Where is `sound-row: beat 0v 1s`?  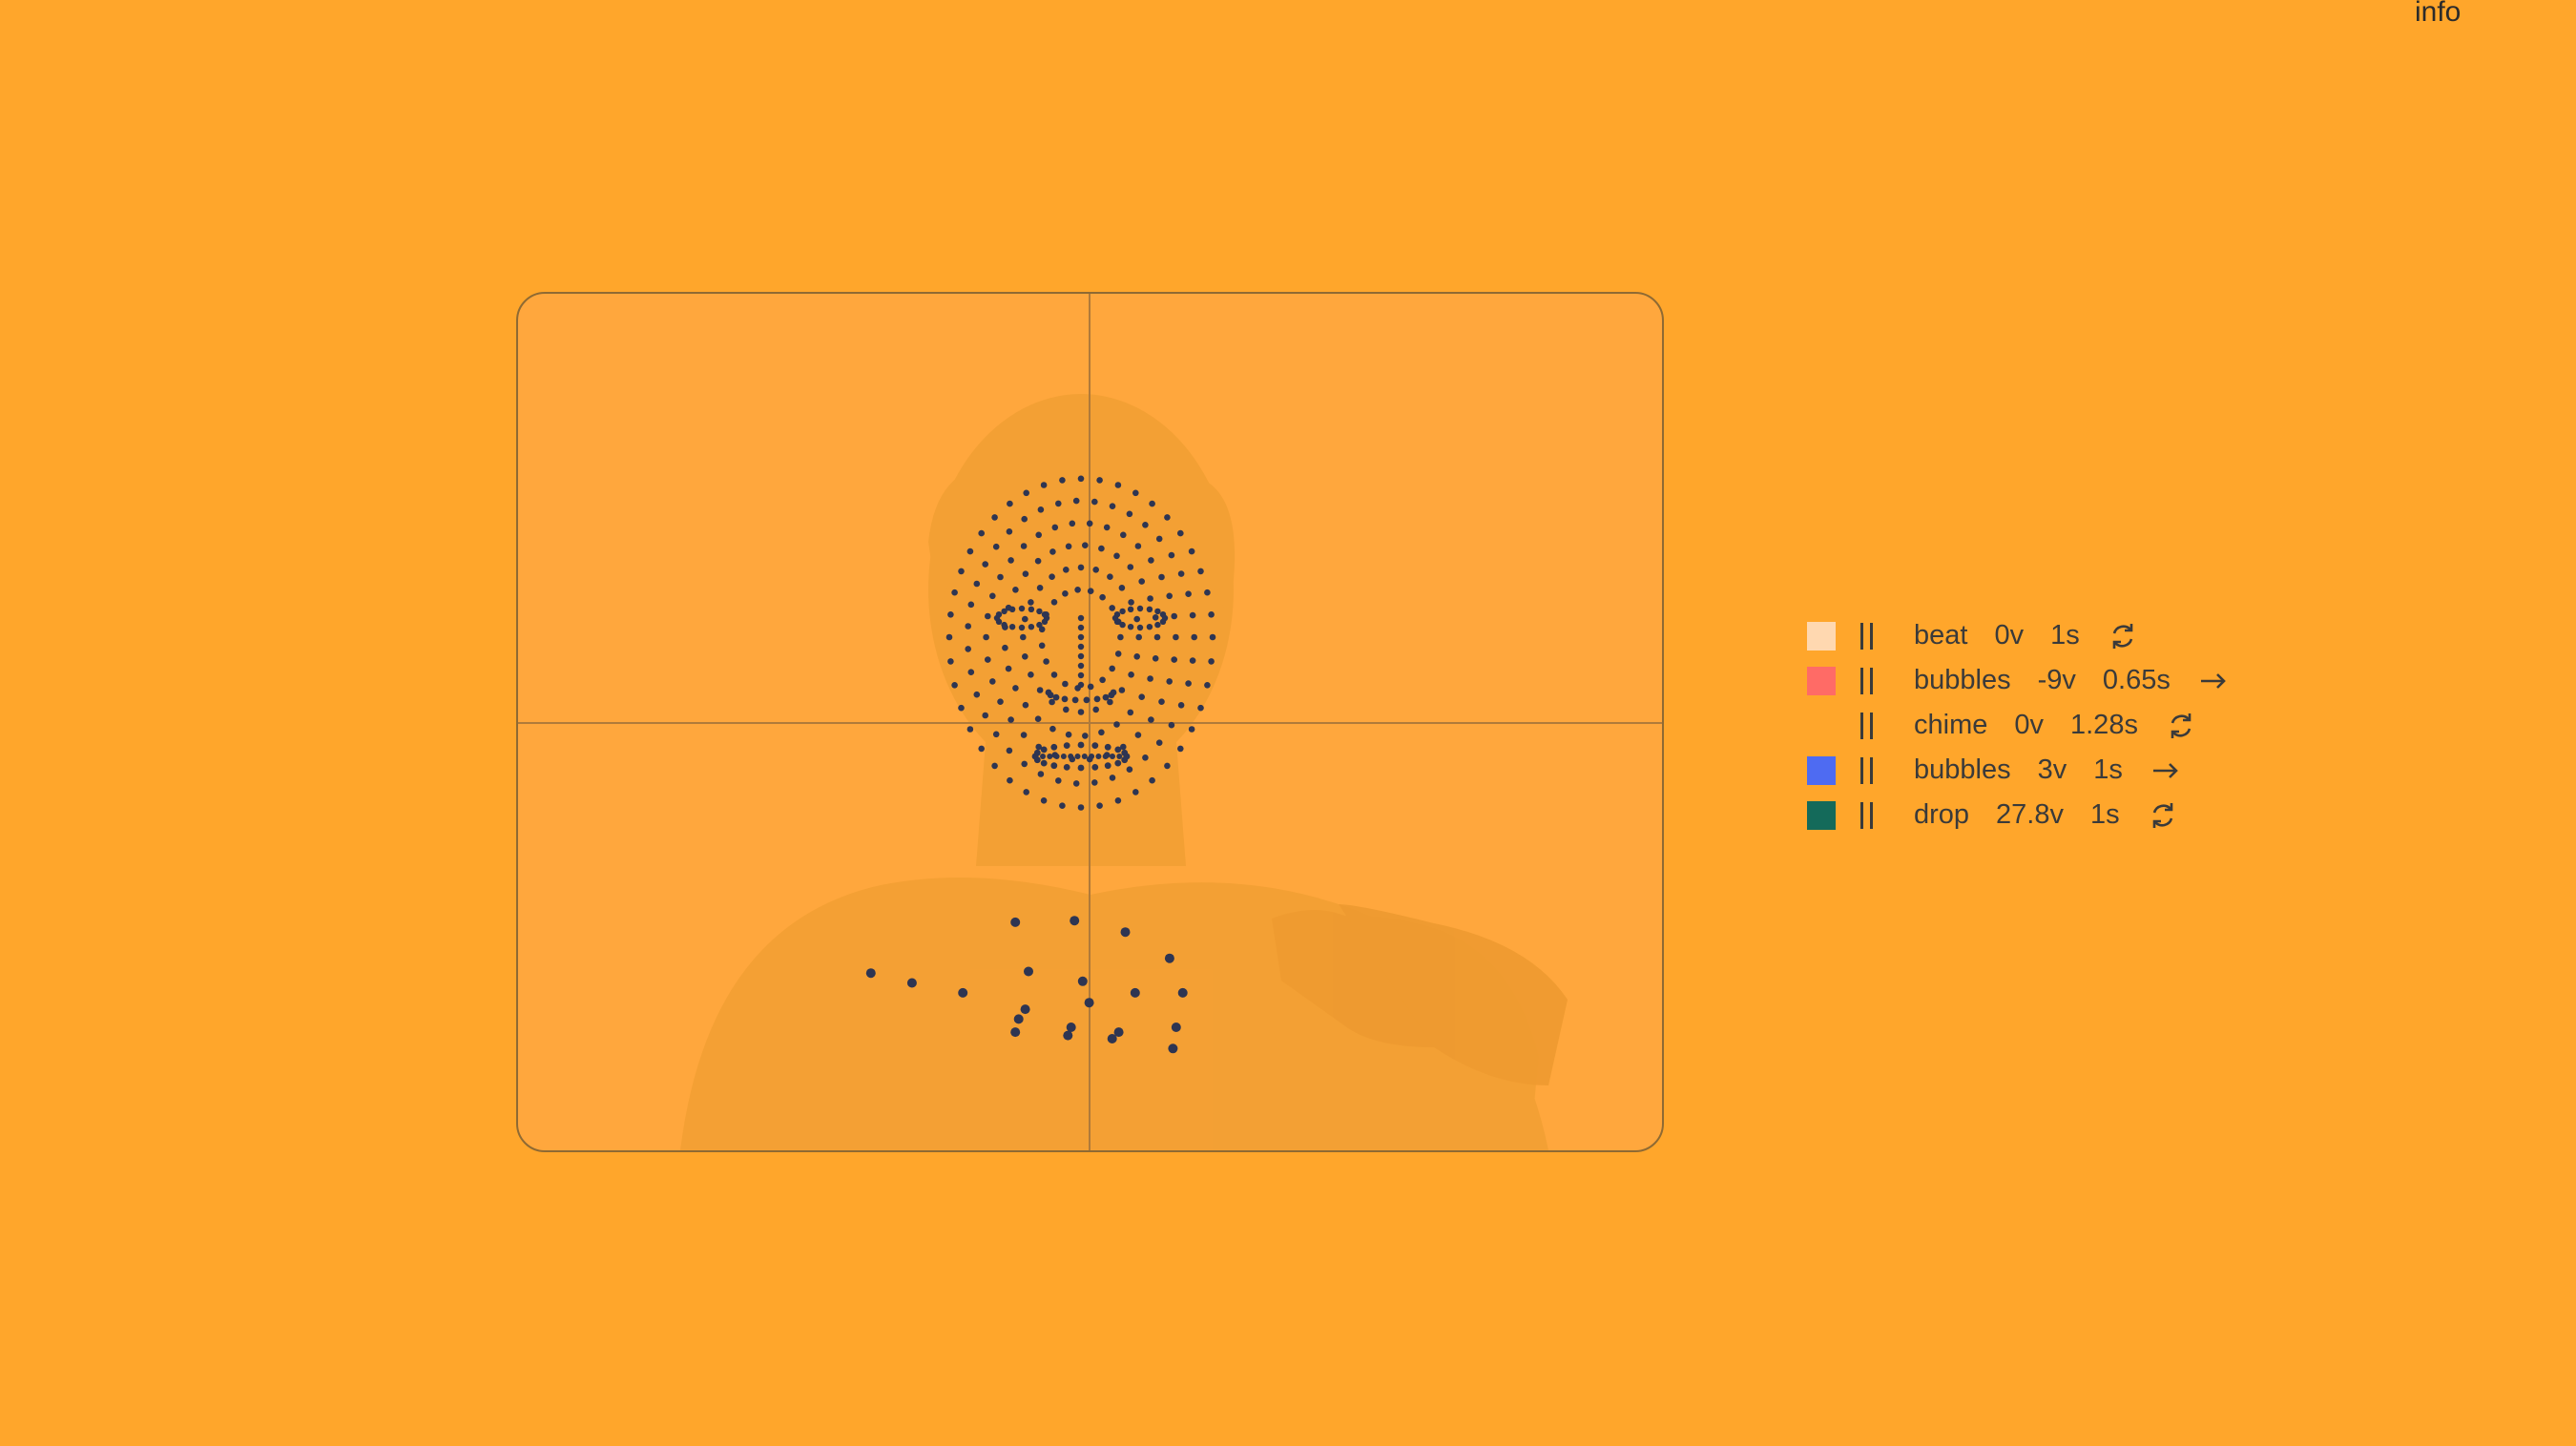 sound-row: beat 0v 1s is located at coordinates (2055, 635).